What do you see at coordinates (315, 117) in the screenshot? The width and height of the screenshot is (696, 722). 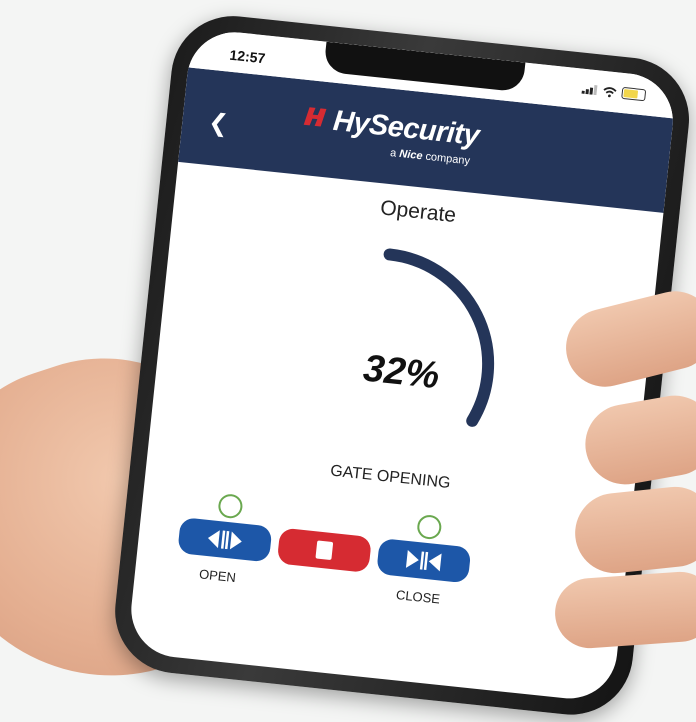 I see `hysecurity-logo-icon` at bounding box center [315, 117].